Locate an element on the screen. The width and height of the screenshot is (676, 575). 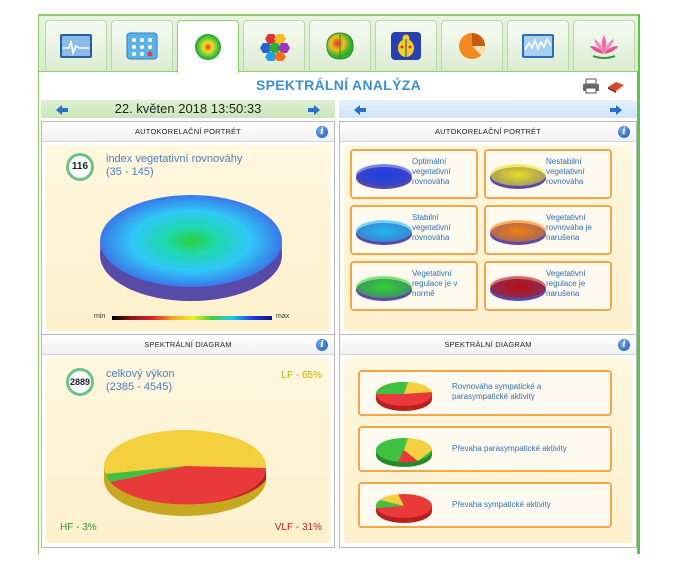
color-scale-bar is located at coordinates (192, 318).